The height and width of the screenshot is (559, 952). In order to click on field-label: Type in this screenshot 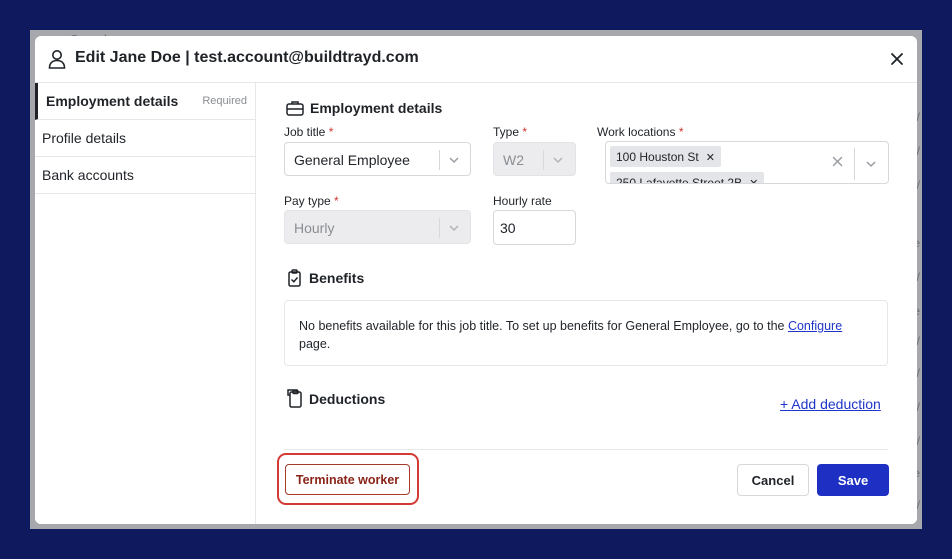, I will do `click(506, 132)`.